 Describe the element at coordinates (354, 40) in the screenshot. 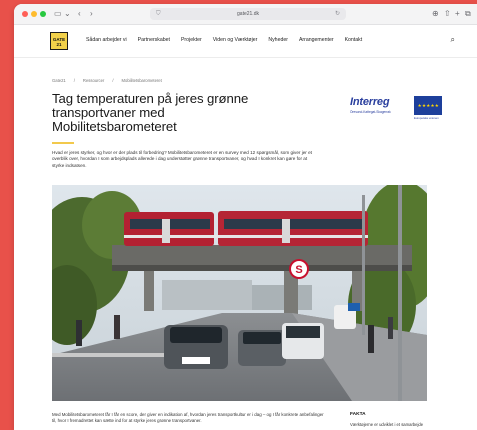

I see `nav-link-kontakt: Kontakt` at that location.